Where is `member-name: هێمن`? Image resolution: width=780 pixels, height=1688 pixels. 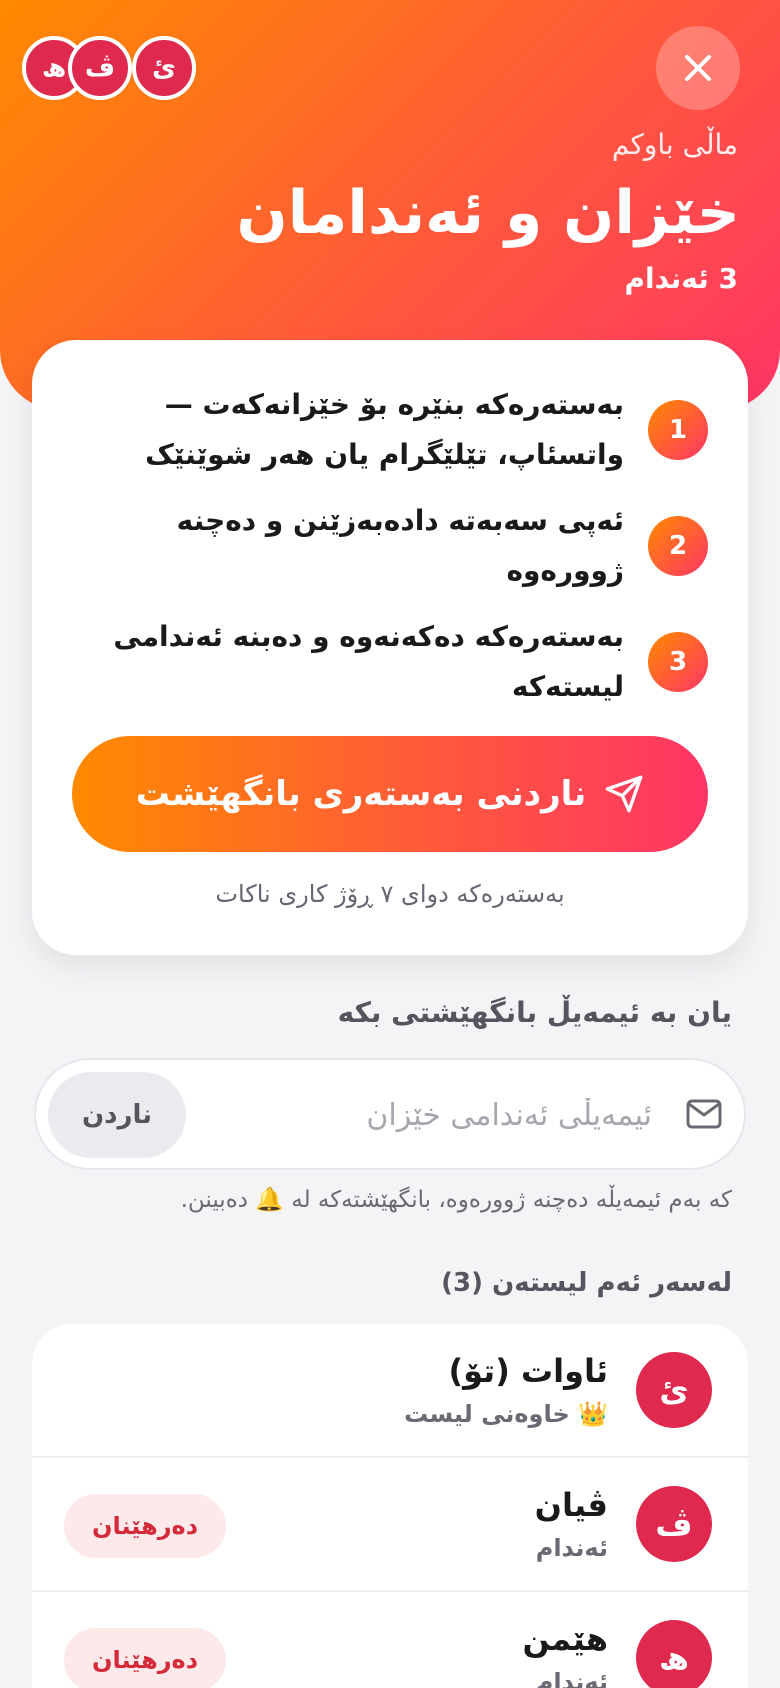
member-name: هێمن is located at coordinates (565, 1639).